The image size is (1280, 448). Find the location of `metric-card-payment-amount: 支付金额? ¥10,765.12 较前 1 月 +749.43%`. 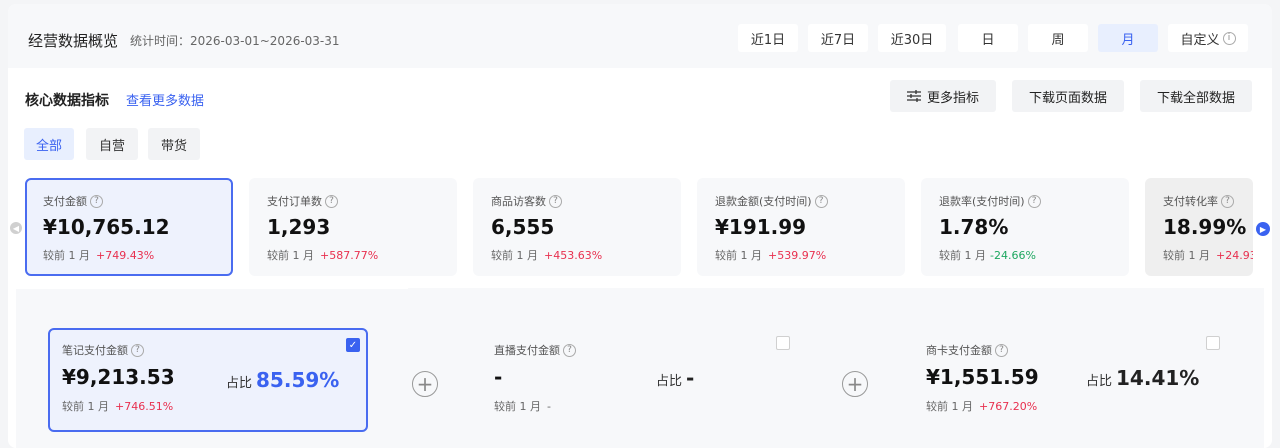

metric-card-payment-amount: 支付金额? ¥10,765.12 较前 1 月 +749.43% is located at coordinates (129, 227).